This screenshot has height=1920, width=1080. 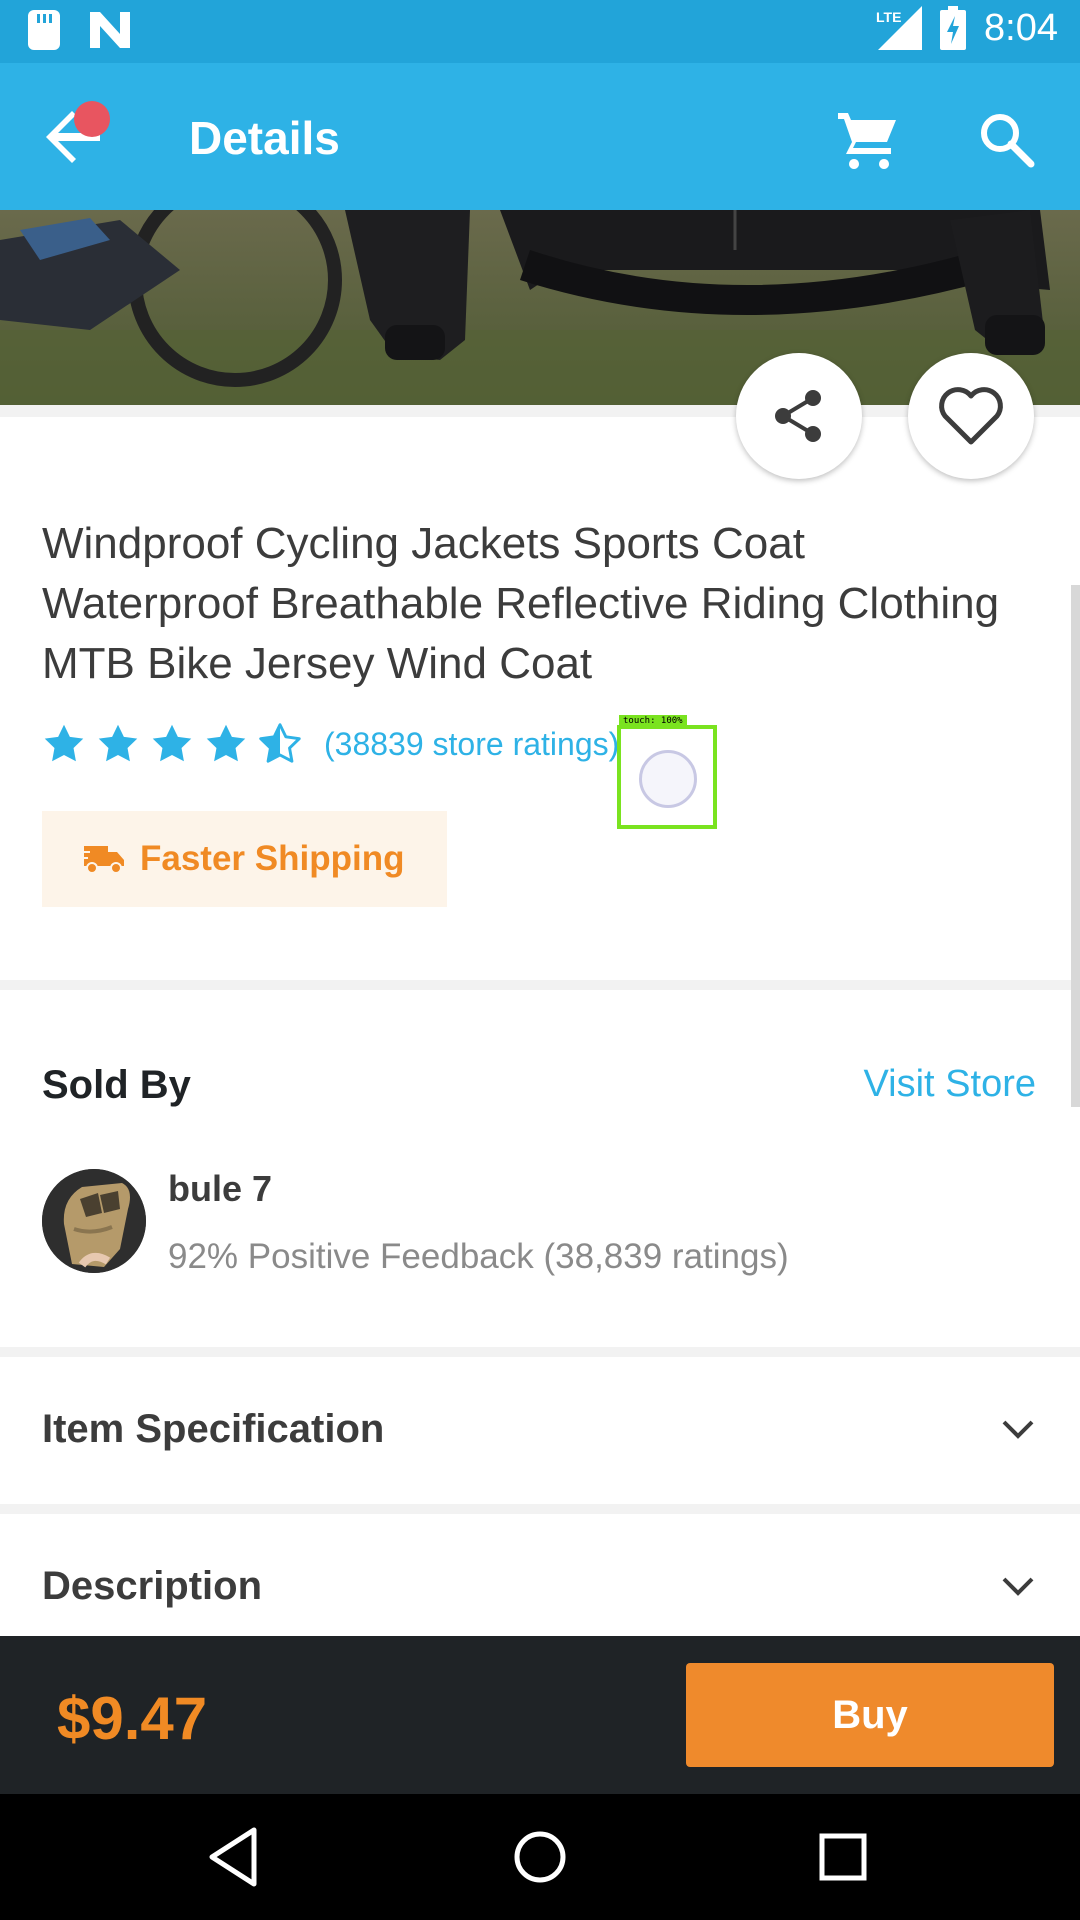 What do you see at coordinates (950, 1084) in the screenshot?
I see `visit-store-link: Visit Store` at bounding box center [950, 1084].